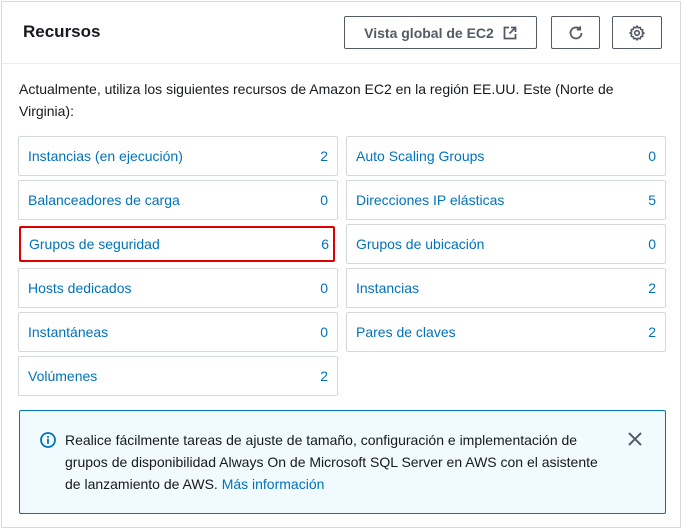 This screenshot has height=529, width=682. What do you see at coordinates (68, 332) in the screenshot?
I see `resource-label: Instantáneas` at bounding box center [68, 332].